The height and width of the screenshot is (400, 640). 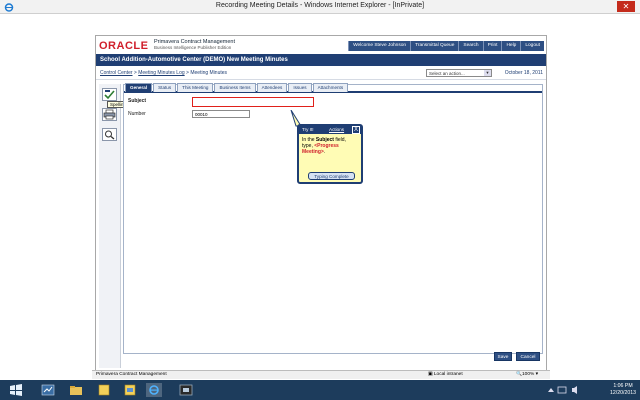 What do you see at coordinates (470, 46) in the screenshot?
I see `search-link: Search` at bounding box center [470, 46].